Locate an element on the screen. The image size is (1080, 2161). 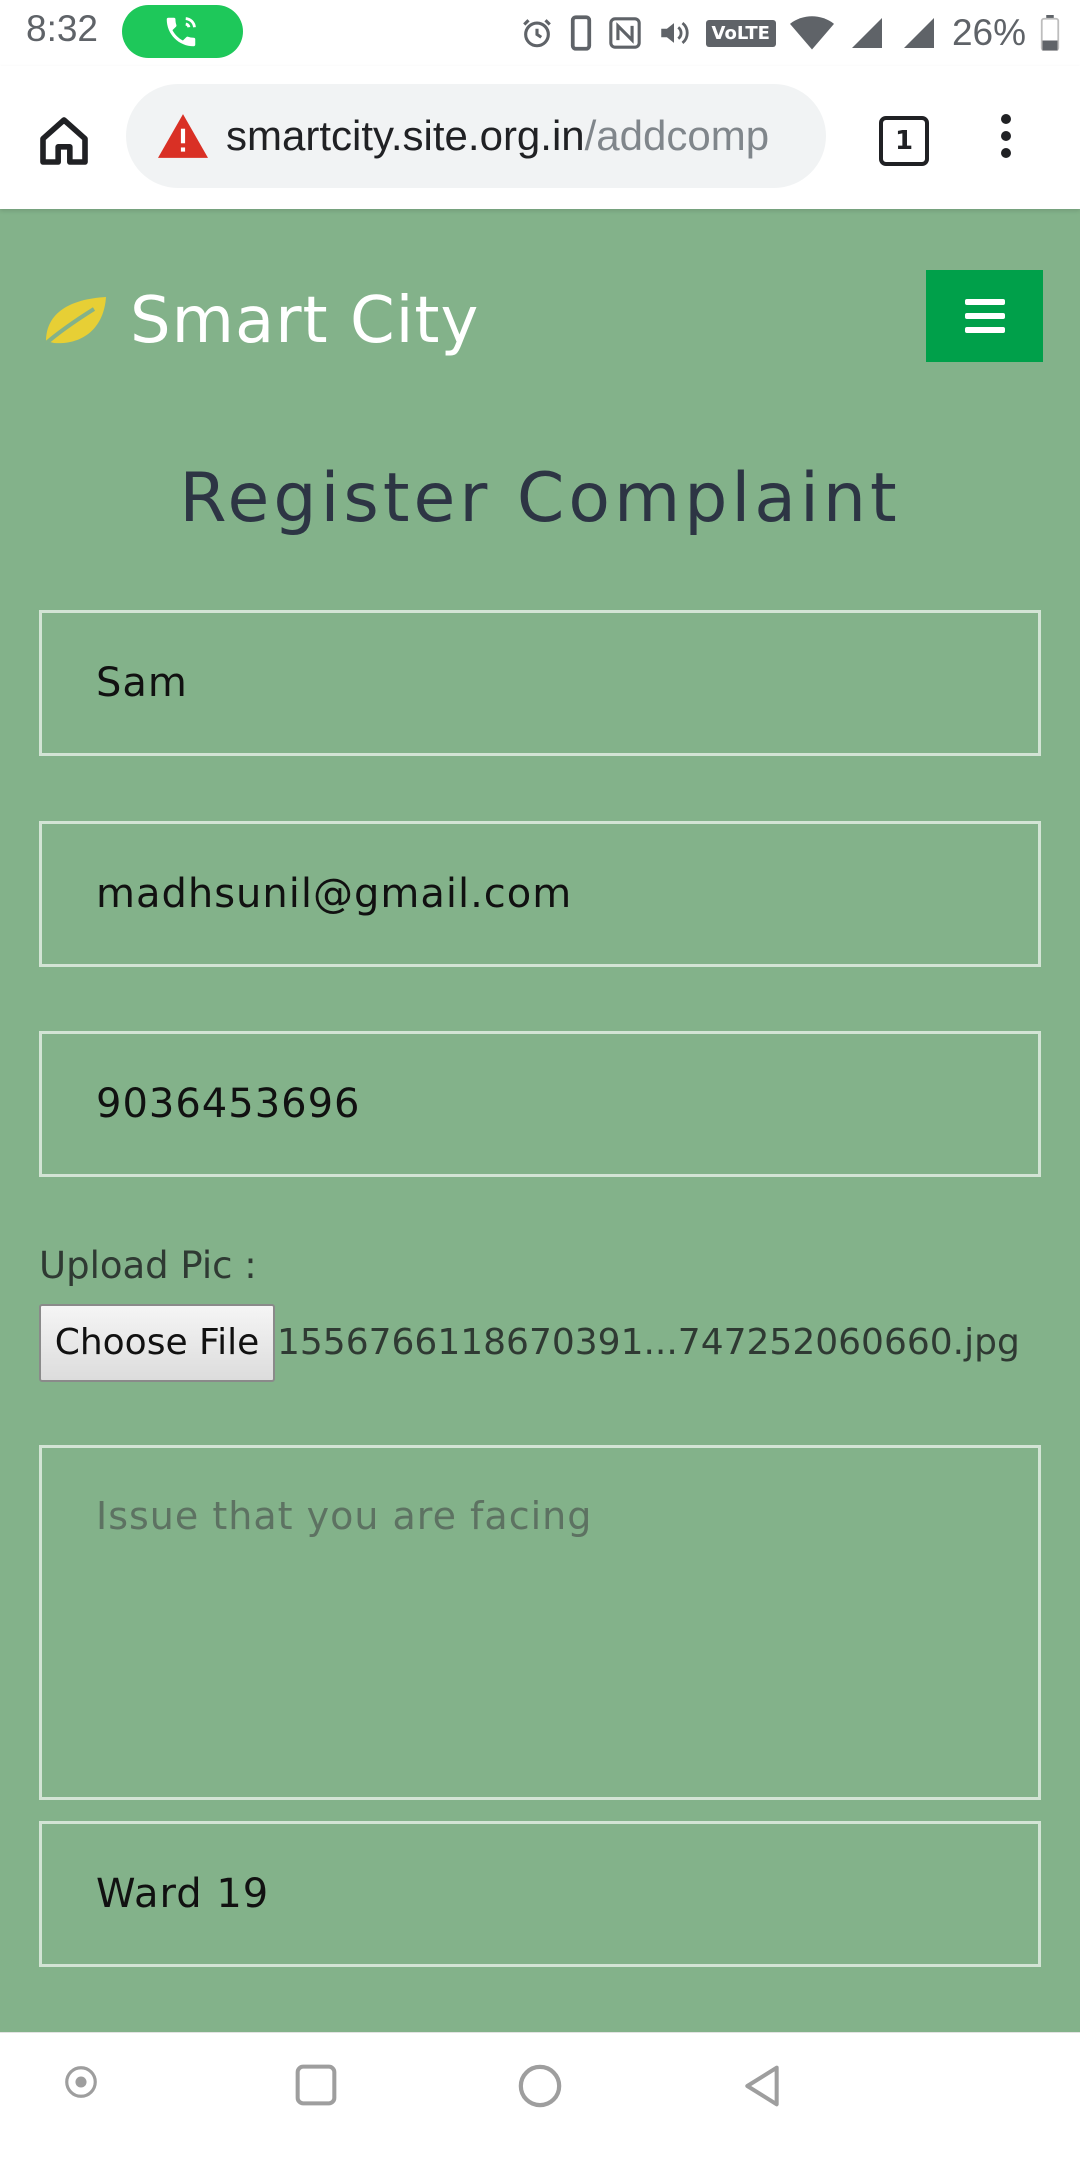
battery-percent: 26% is located at coordinates (988, 32).